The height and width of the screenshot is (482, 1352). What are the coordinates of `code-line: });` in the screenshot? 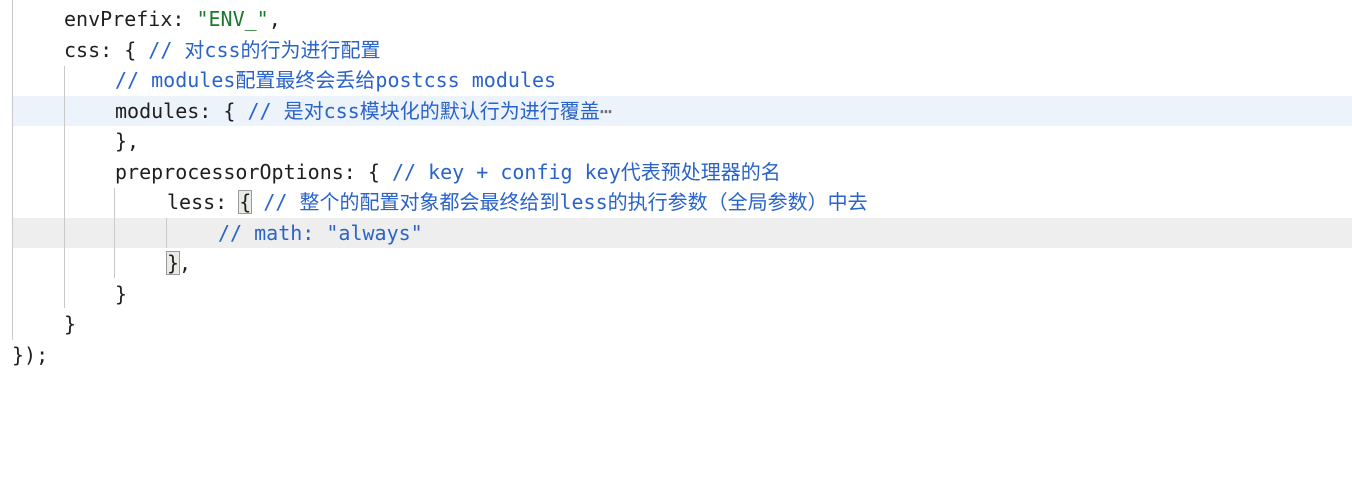 It's located at (676, 355).